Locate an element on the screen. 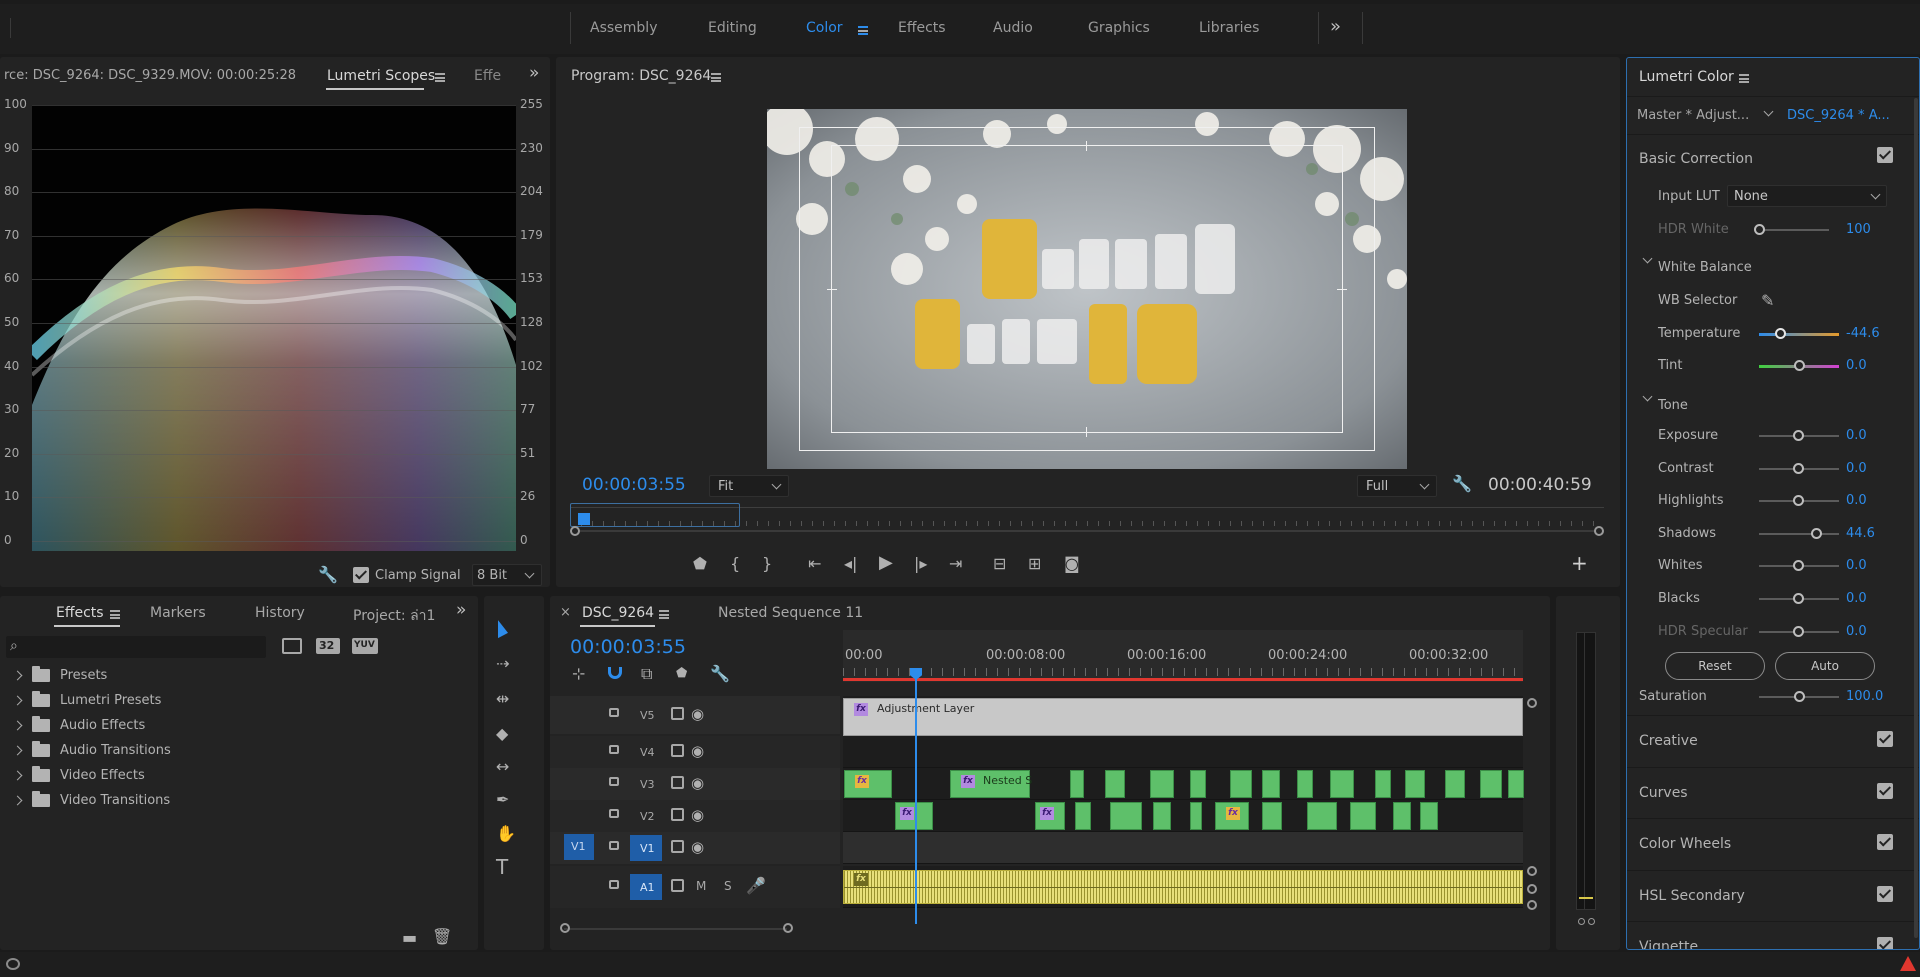  track-target-v1: V1 is located at coordinates (646, 848).